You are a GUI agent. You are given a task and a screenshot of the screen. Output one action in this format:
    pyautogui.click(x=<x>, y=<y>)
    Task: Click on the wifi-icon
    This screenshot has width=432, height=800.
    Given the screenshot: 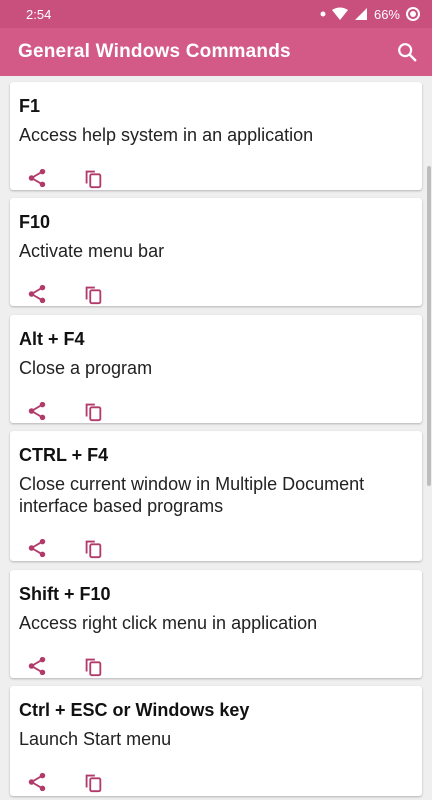 What is the action you would take?
    pyautogui.click(x=339, y=13)
    